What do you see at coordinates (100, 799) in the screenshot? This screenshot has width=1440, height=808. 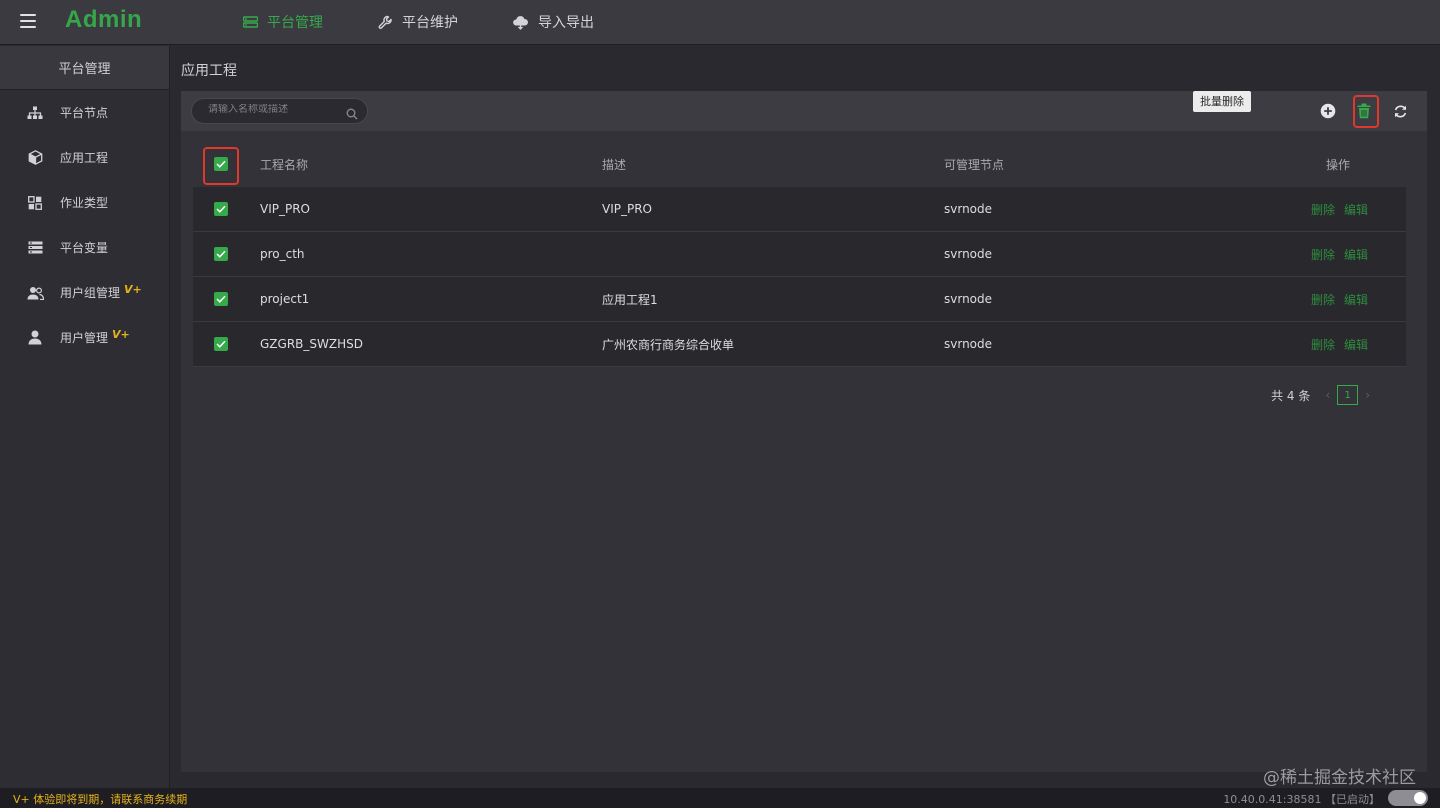 I see `expire-notice: V+ 体验即将到期，请联系商务续期` at bounding box center [100, 799].